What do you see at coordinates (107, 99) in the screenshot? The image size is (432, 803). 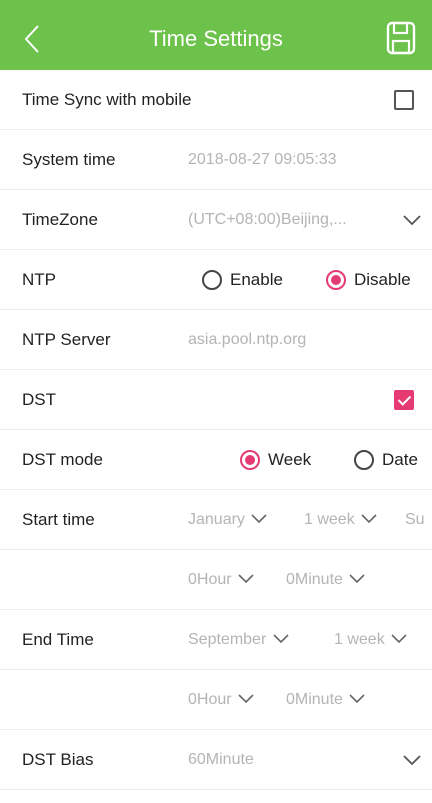 I see `time-sync-label: Time Sync with mobile` at bounding box center [107, 99].